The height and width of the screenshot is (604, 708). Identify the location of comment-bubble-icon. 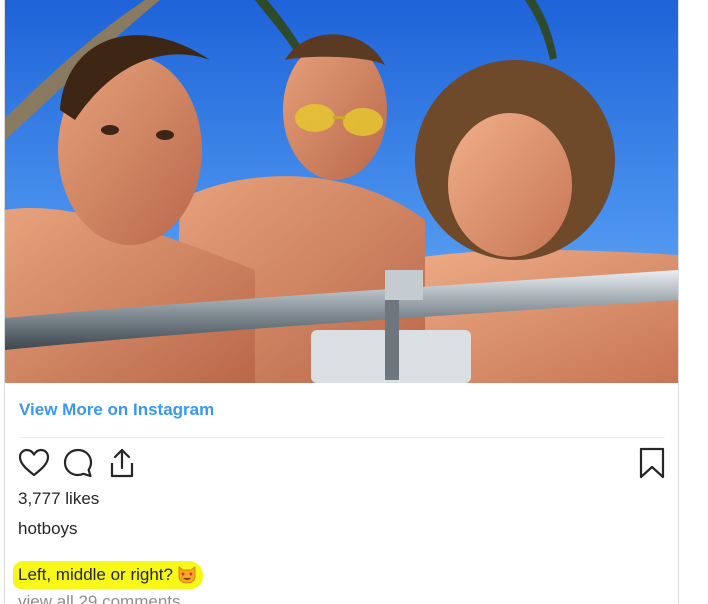
(78, 463).